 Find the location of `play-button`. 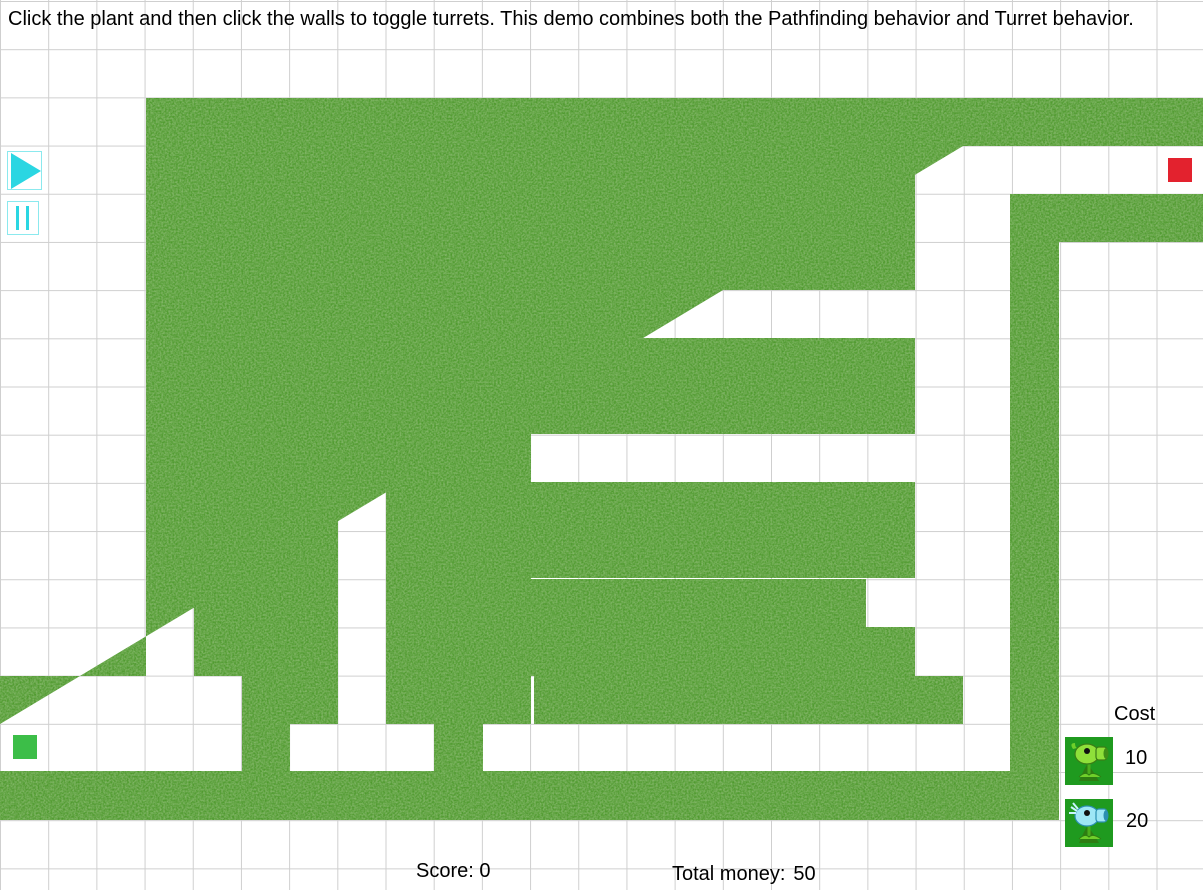

play-button is located at coordinates (24, 170).